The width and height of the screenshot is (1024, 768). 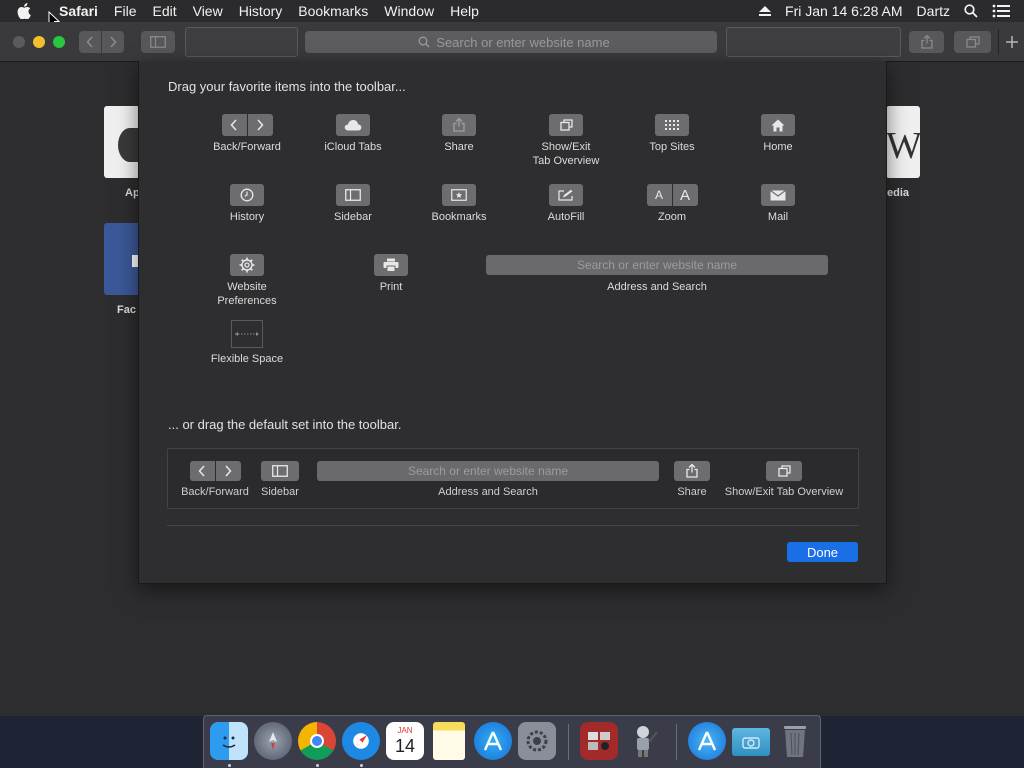 What do you see at coordinates (672, 204) in the screenshot?
I see `toolbar-item-zoom: A A Zoom` at bounding box center [672, 204].